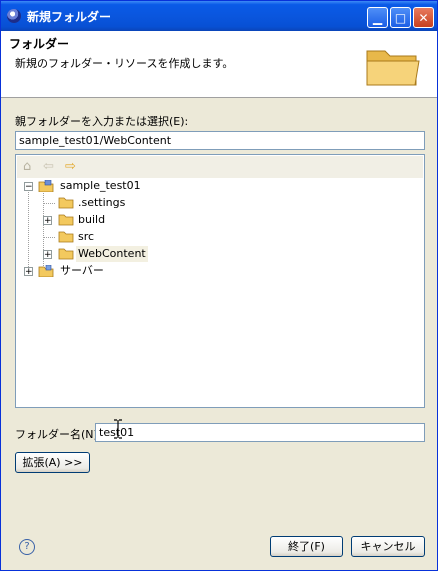  Describe the element at coordinates (260, 432) in the screenshot. I see `folder-name-input: test01` at that location.